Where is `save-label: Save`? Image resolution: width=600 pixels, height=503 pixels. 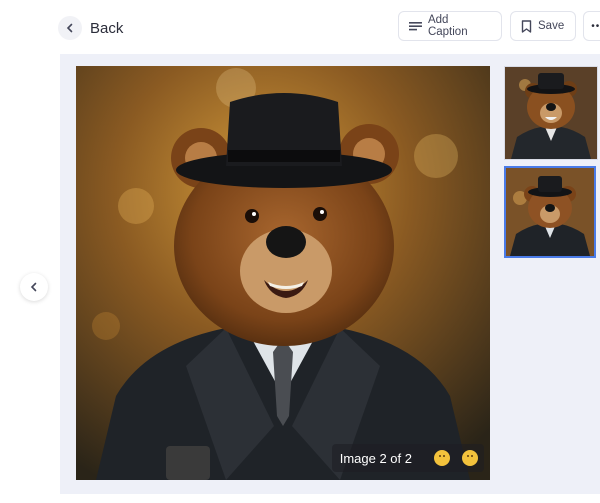
save-label: Save is located at coordinates (551, 26).